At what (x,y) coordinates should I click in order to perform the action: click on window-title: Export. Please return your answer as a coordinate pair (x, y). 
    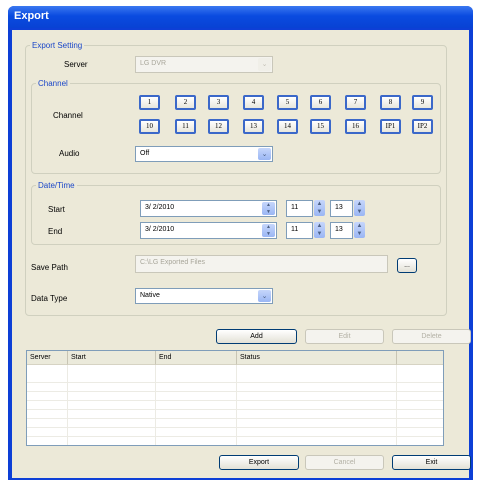
    Looking at the image, I should click on (31, 16).